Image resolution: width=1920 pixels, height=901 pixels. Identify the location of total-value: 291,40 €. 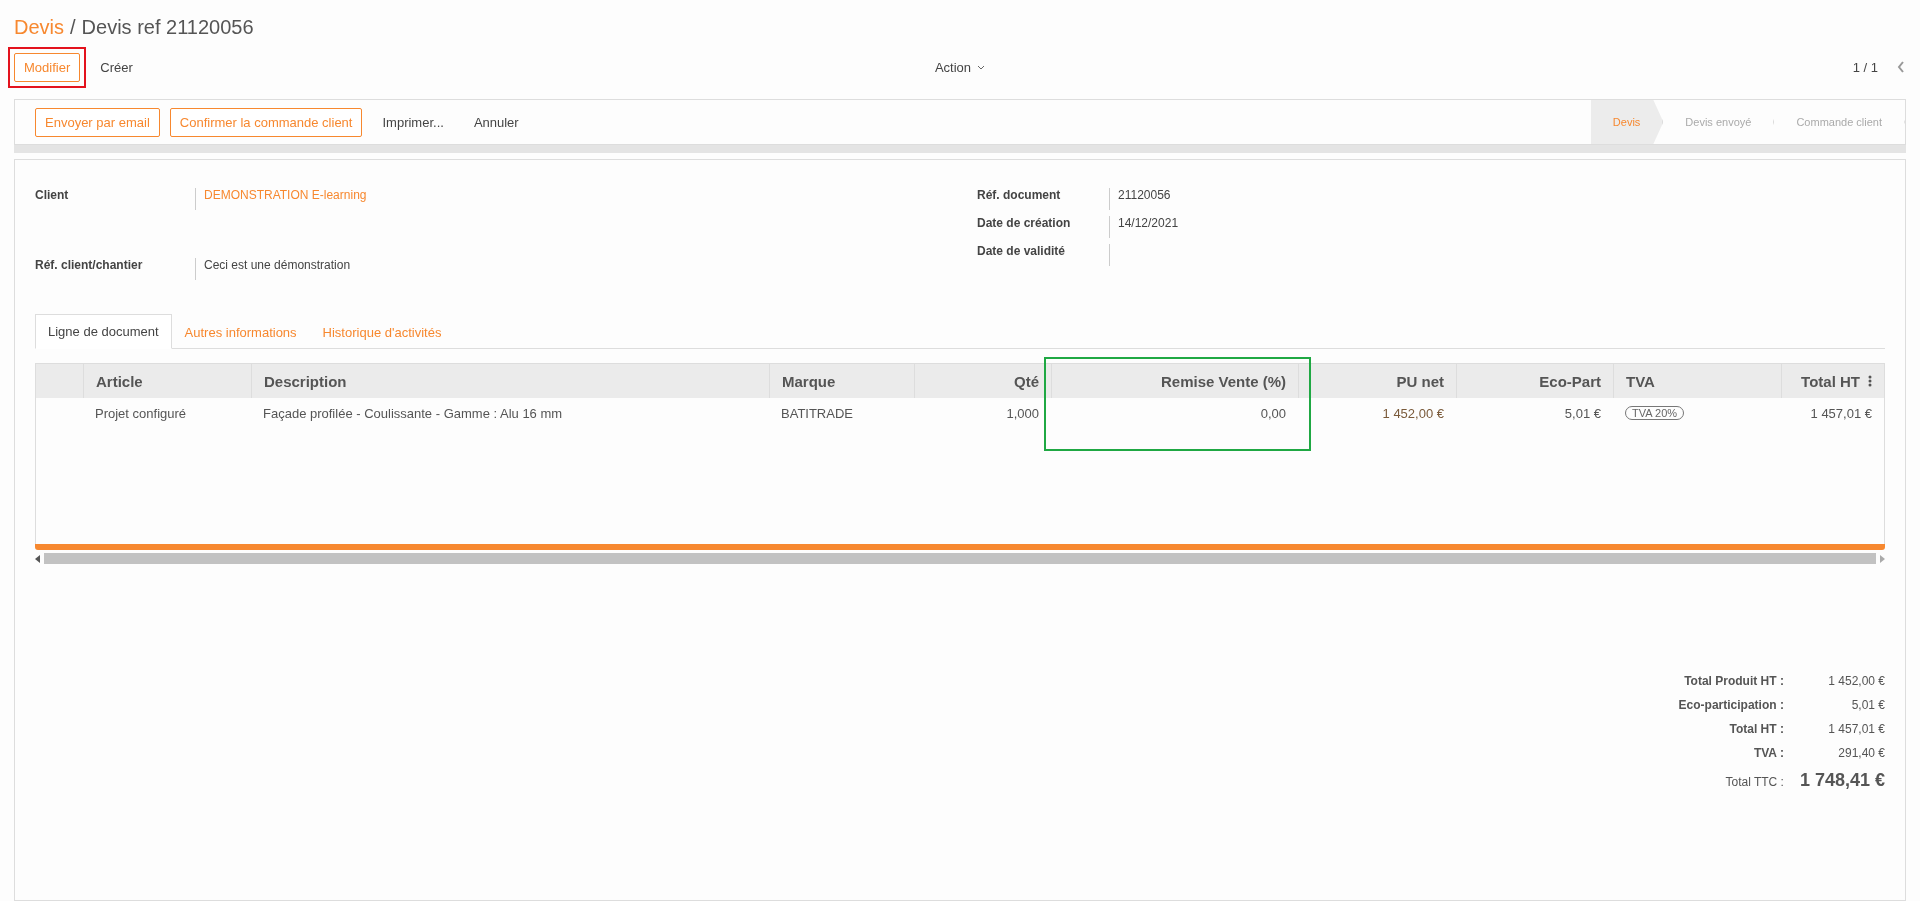
(1861, 753).